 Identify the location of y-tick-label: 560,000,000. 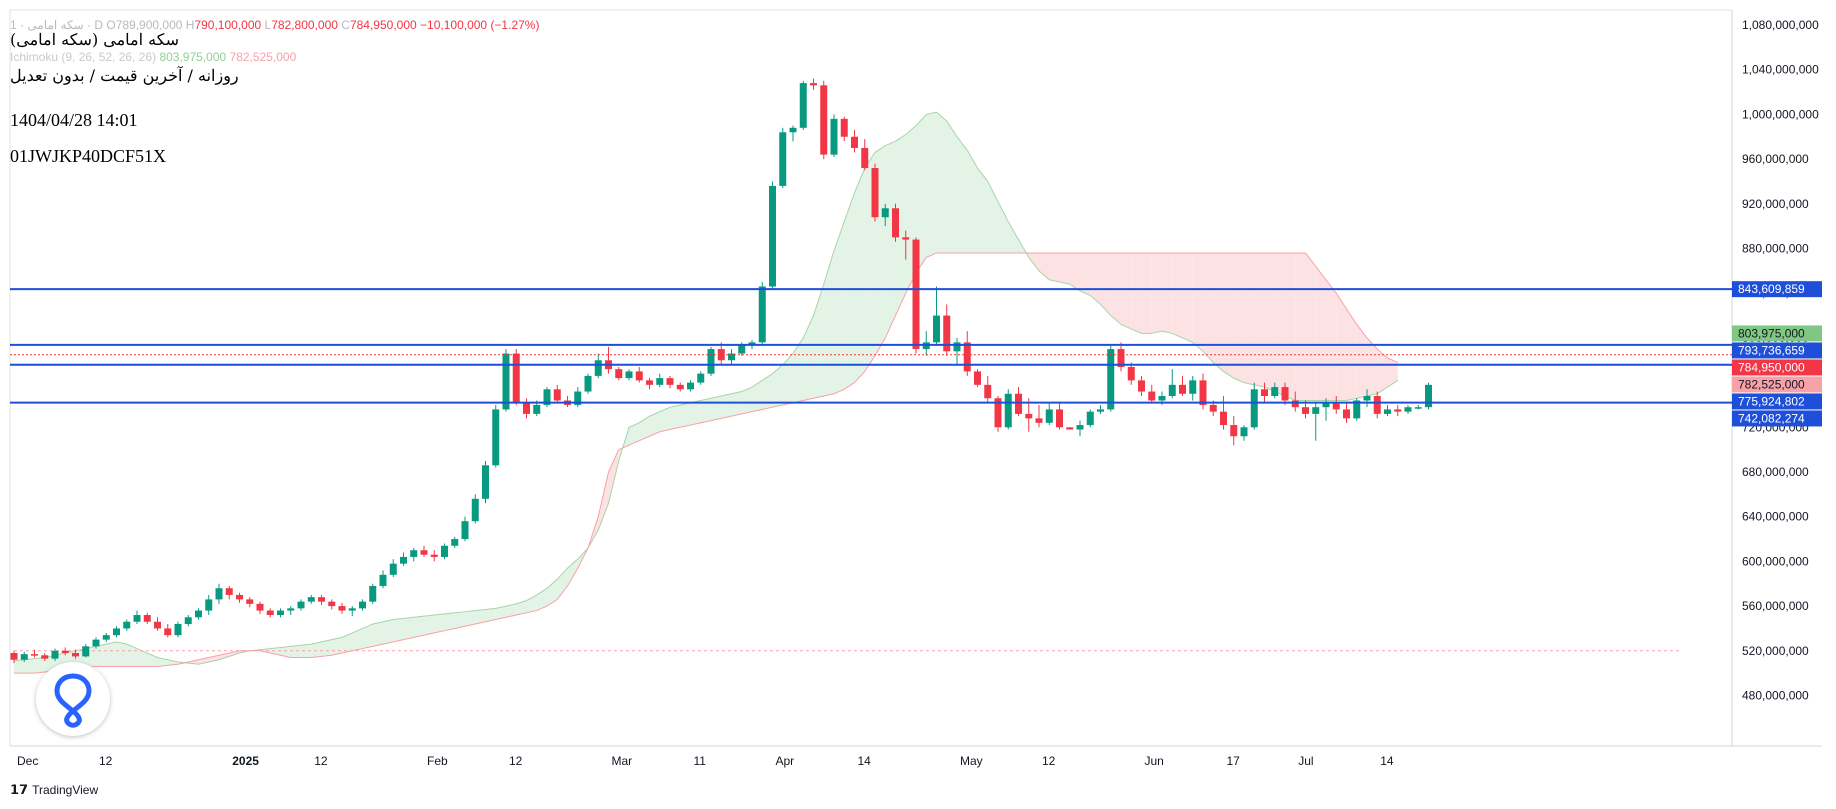
(1775, 606).